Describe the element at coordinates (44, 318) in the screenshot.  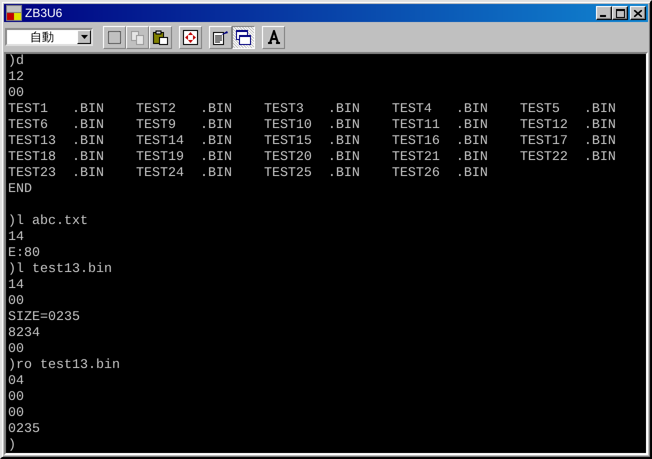
I see `console-line: SIZE=0235` at that location.